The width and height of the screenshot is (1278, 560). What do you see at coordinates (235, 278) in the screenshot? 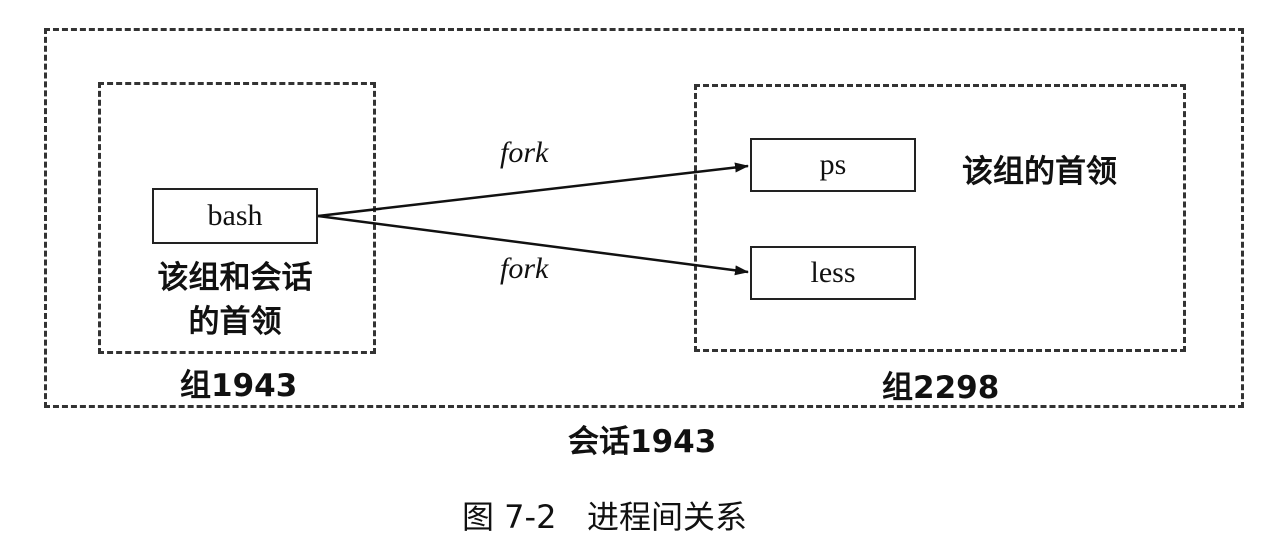
I see `leader-label-left-line1: 该组和会话` at bounding box center [235, 278].